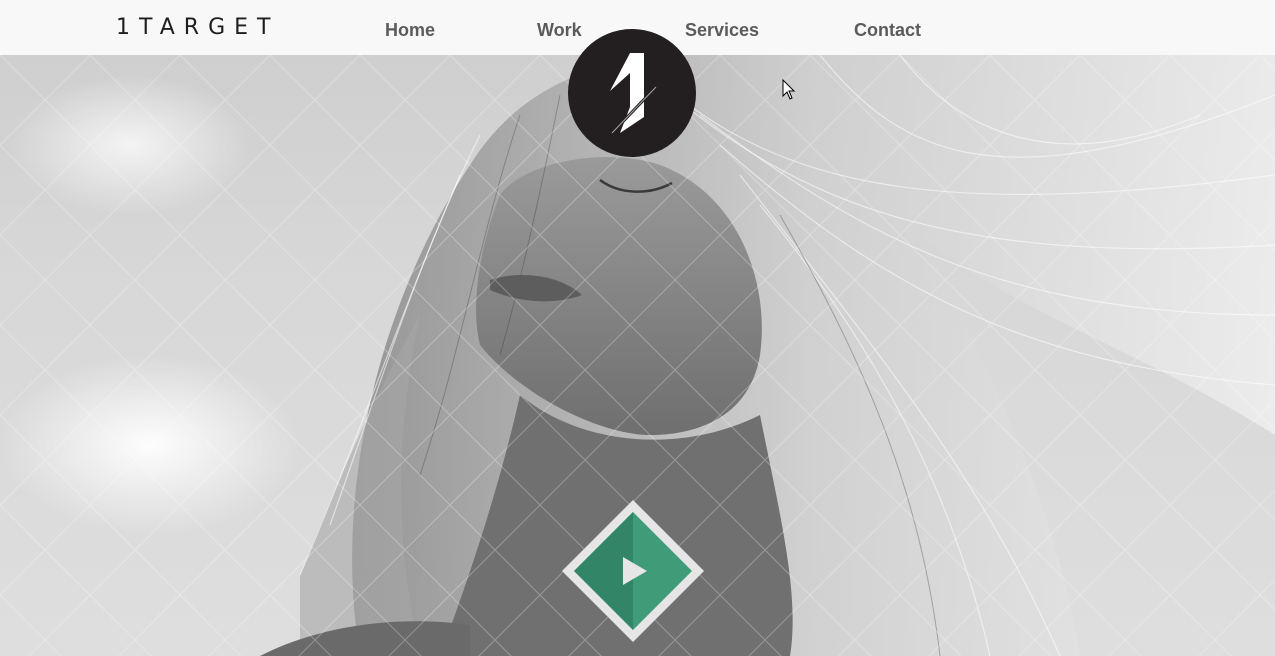 This screenshot has width=1275, height=656. I want to click on brand-badge, so click(632, 93).